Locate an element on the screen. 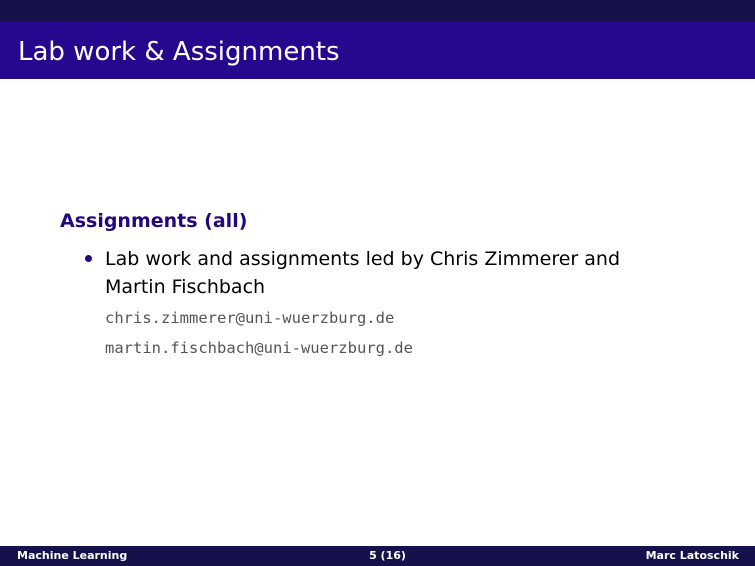 This screenshot has height=566, width=755. footer-bar: Machine Learning 5 (16) Marc Latoschik is located at coordinates (377, 556).